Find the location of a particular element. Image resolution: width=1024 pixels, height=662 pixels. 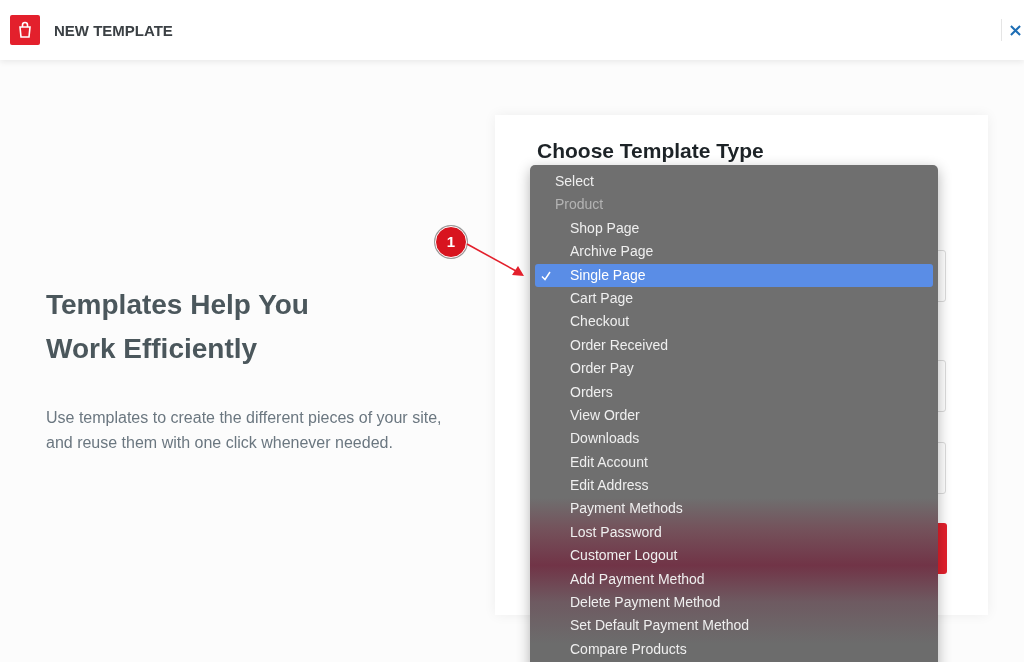

menu-option: Compare Products is located at coordinates (734, 649).